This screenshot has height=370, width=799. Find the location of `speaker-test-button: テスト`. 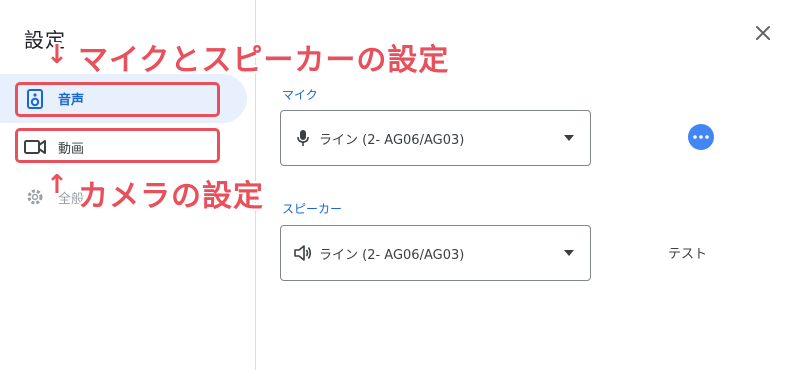

speaker-test-button: テスト is located at coordinates (687, 252).